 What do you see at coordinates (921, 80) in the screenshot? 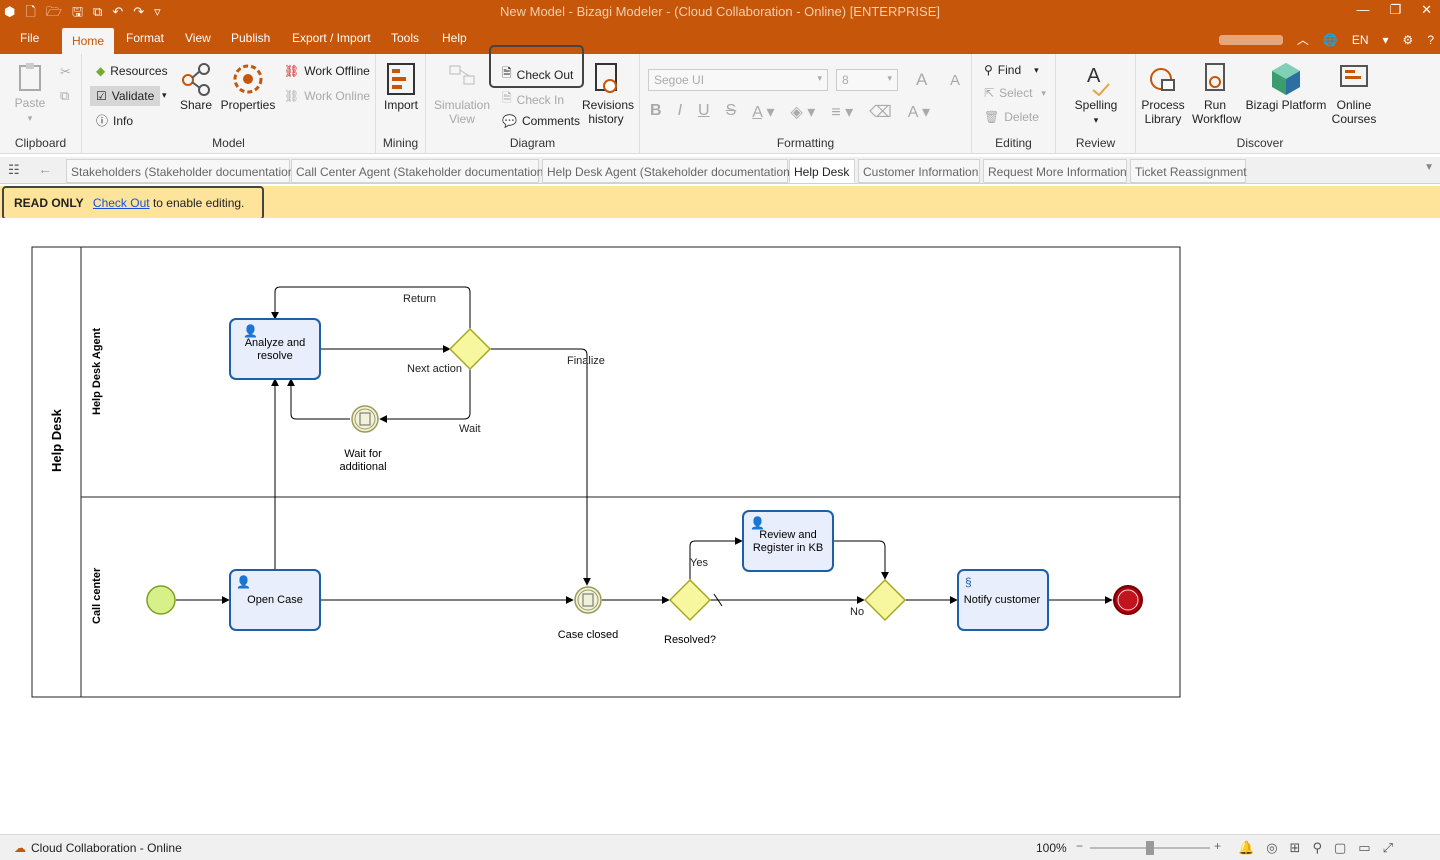
I see `grow-font-icon: A` at bounding box center [921, 80].